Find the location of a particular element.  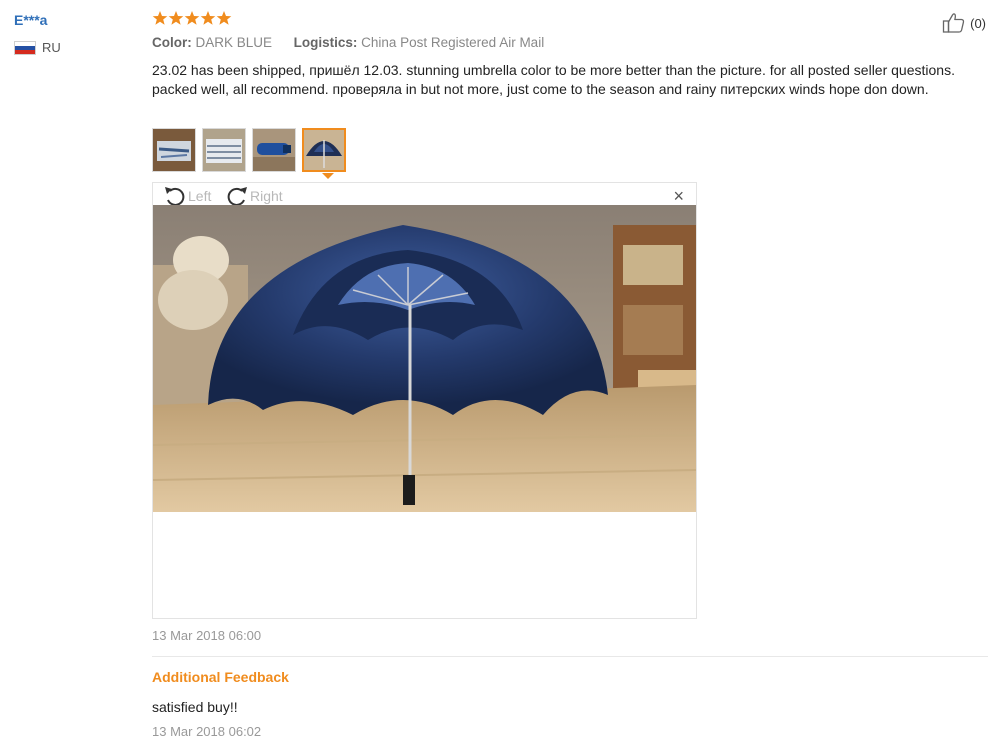

additional-feedback-text: satisfied buy!! is located at coordinates (195, 707).